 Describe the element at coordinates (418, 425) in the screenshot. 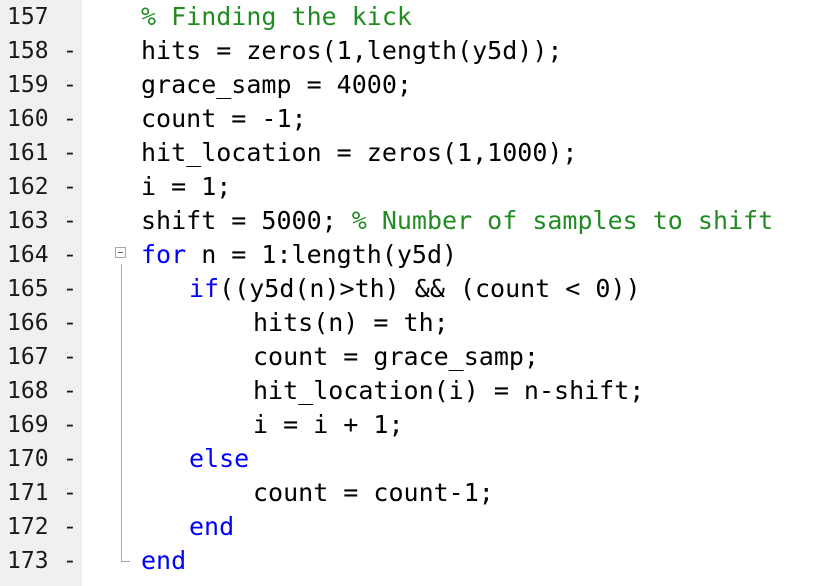

I see `code-line: 169- i = i + 1;` at that location.